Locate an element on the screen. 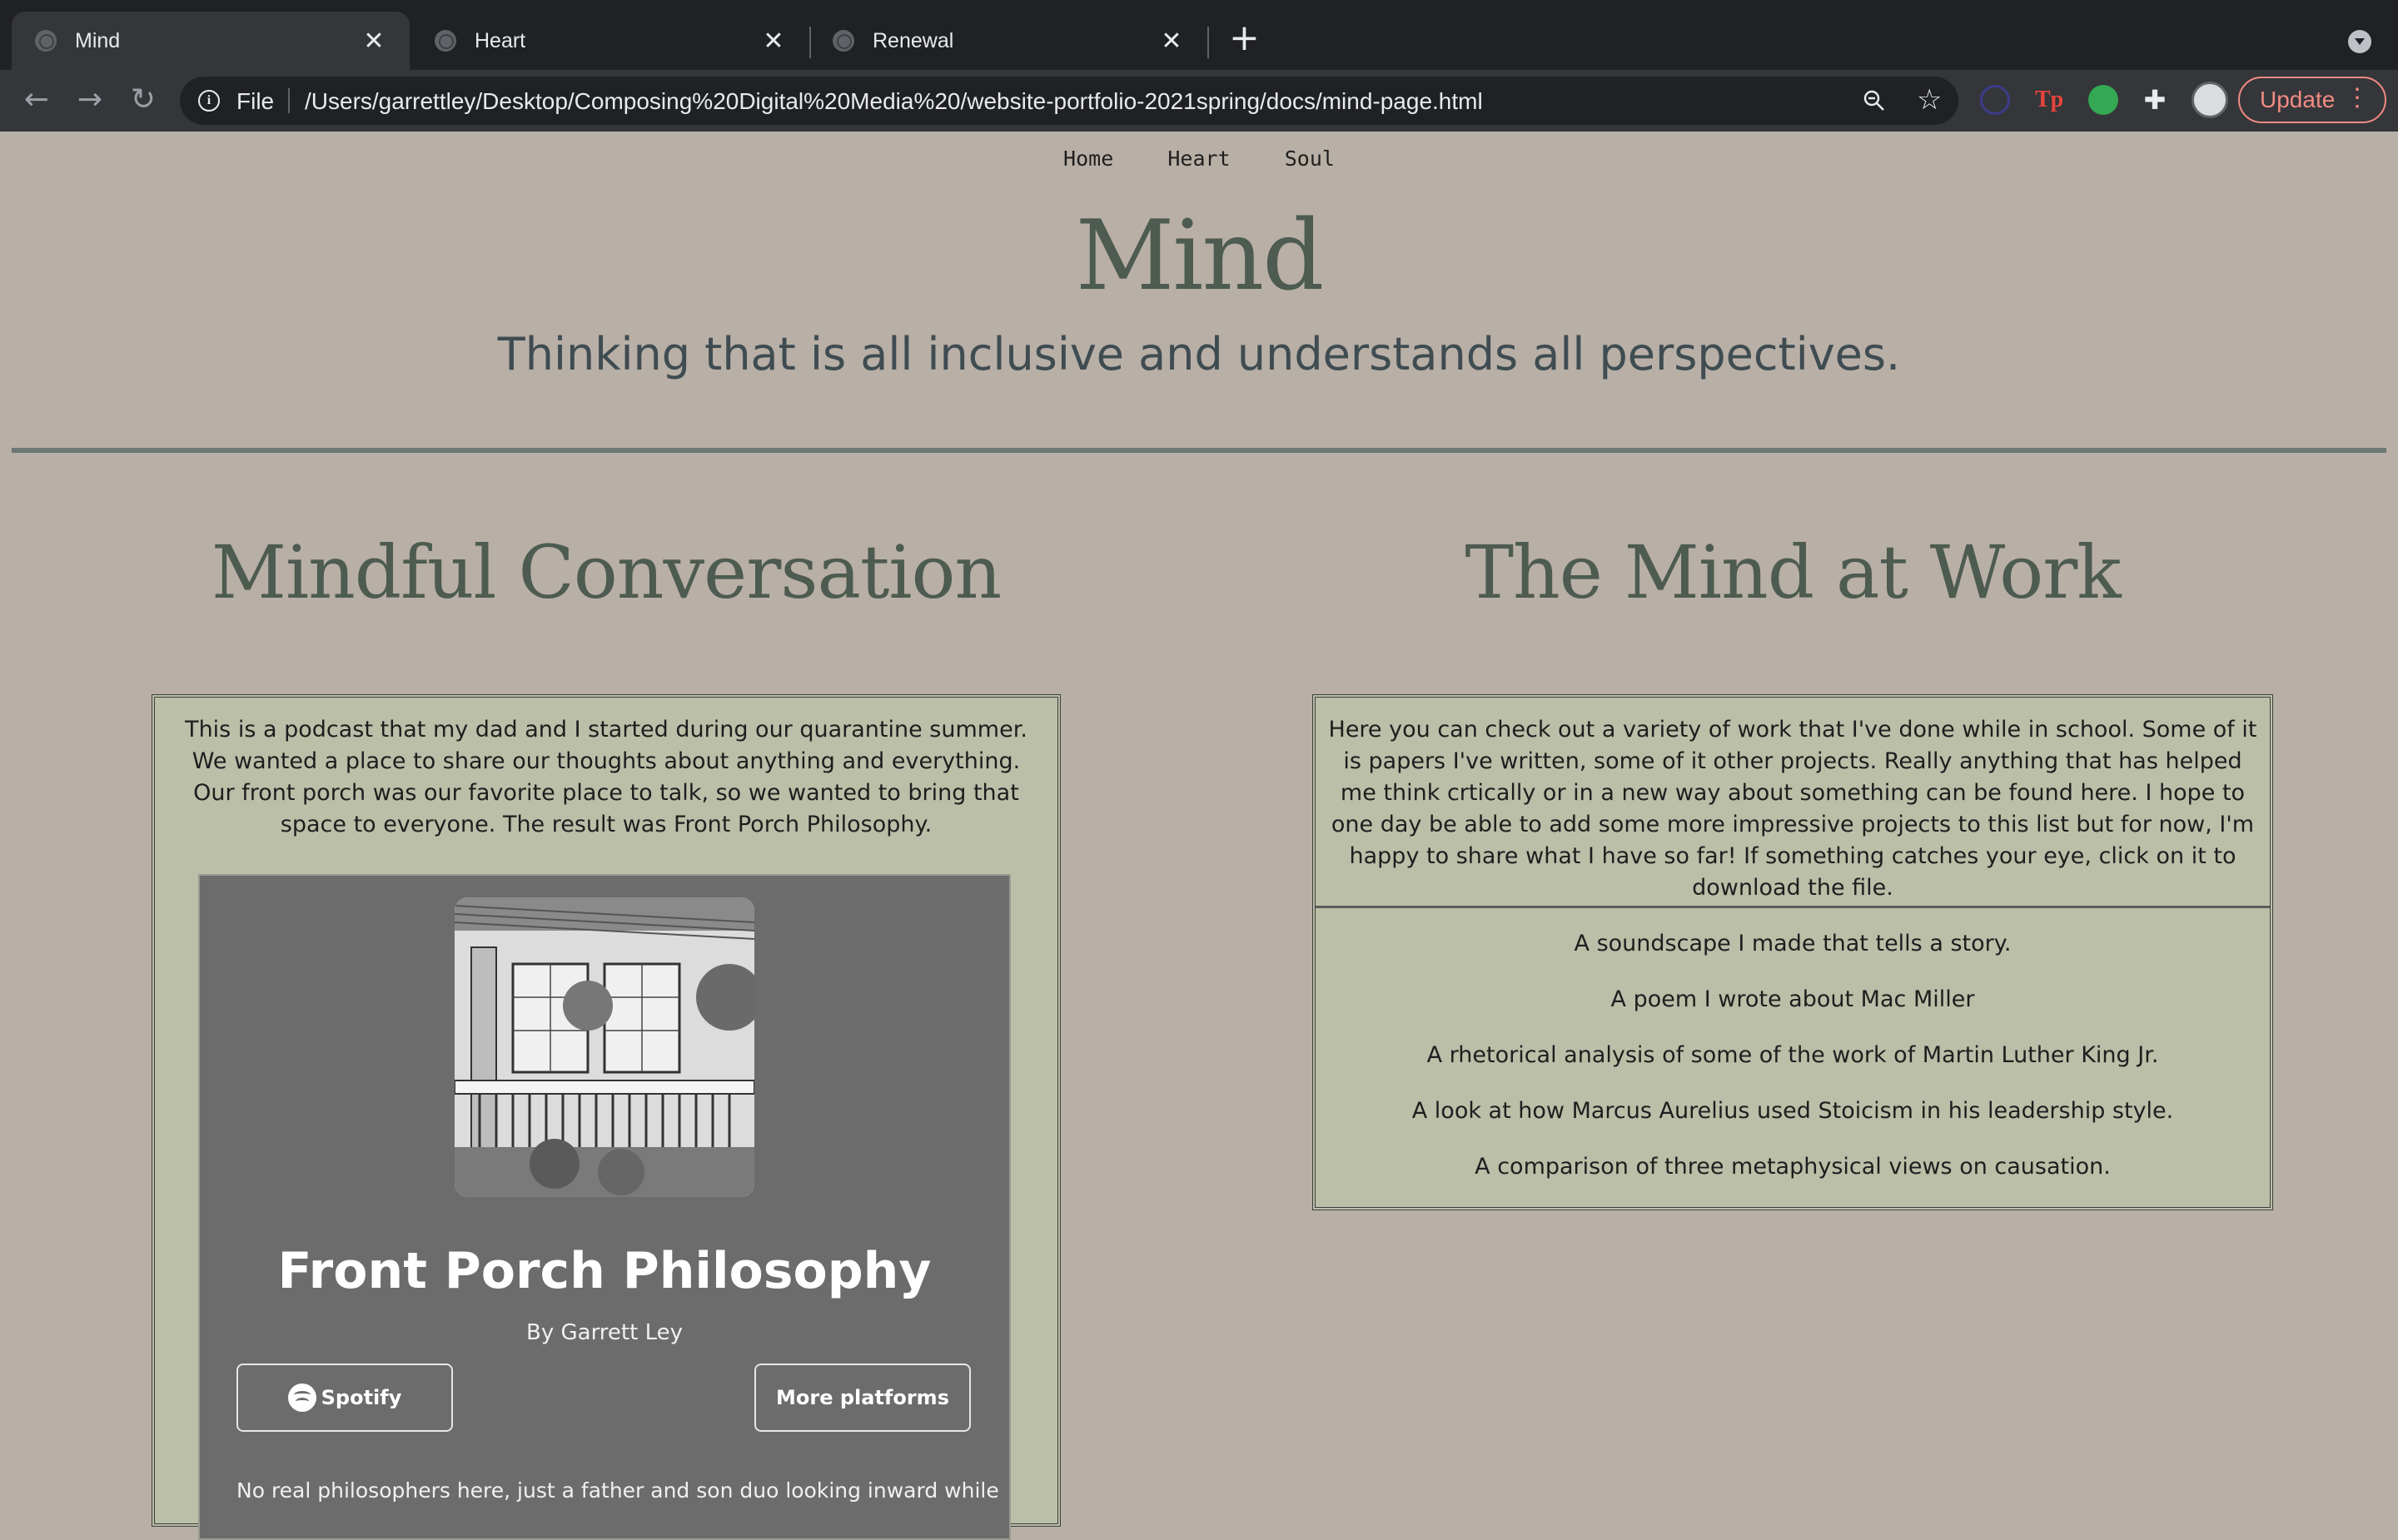 This screenshot has width=2398, height=1540. podcast-cover-image is located at coordinates (604, 1047).